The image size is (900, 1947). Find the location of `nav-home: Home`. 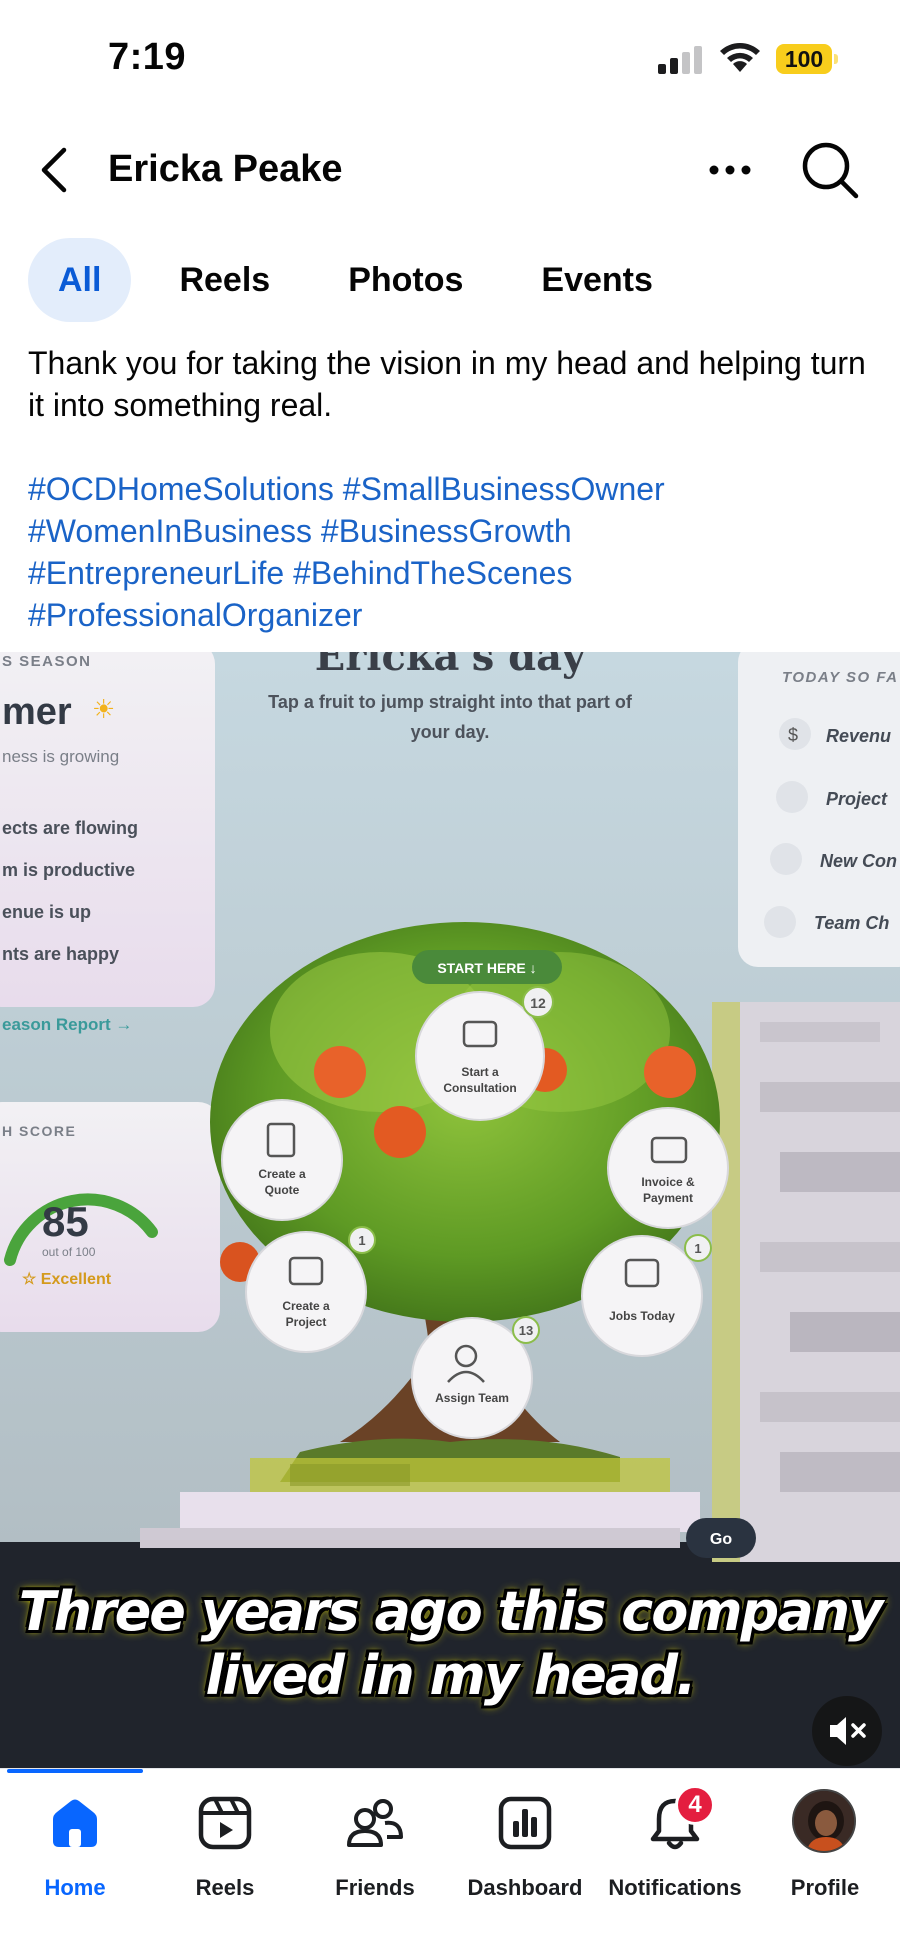

nav-home: Home is located at coordinates (75, 1839).